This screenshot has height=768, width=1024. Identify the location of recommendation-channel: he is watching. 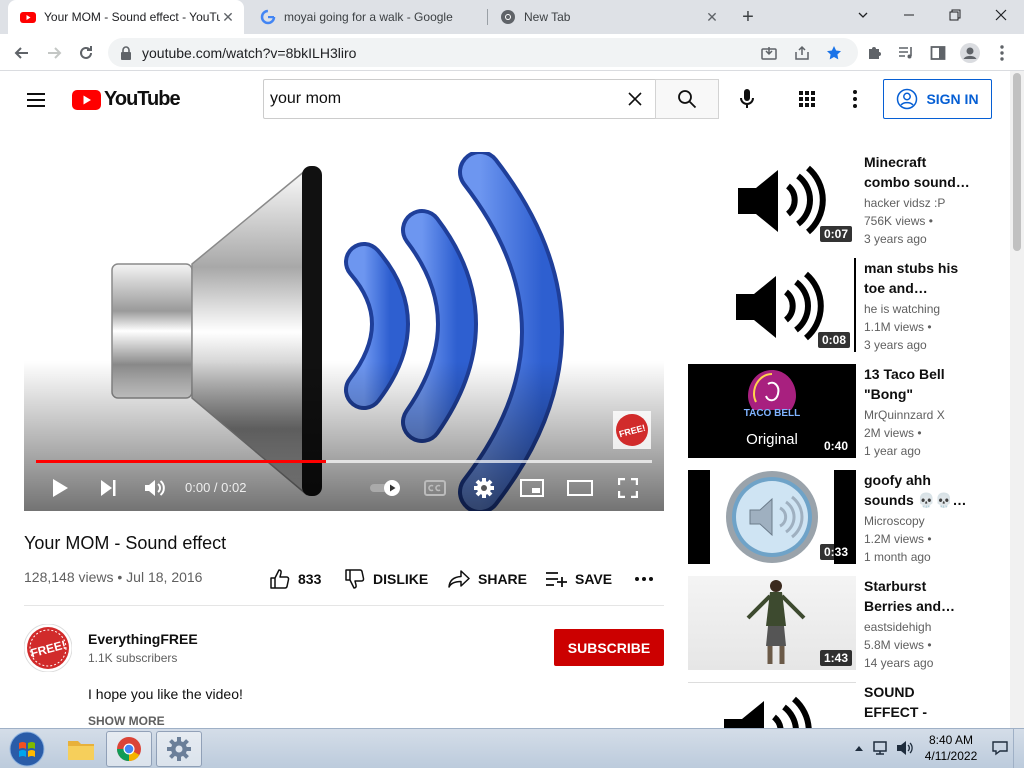
(902, 309).